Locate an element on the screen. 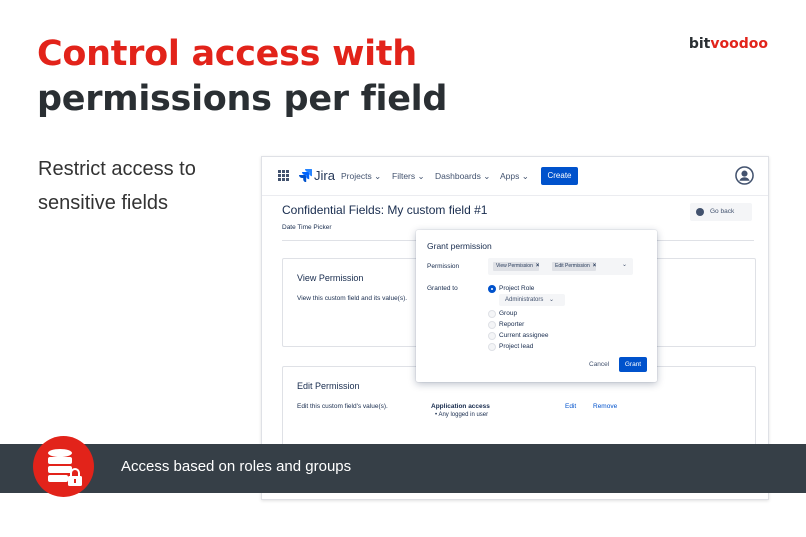  page-title: Confidential Fields: My custom field #1 is located at coordinates (385, 210).